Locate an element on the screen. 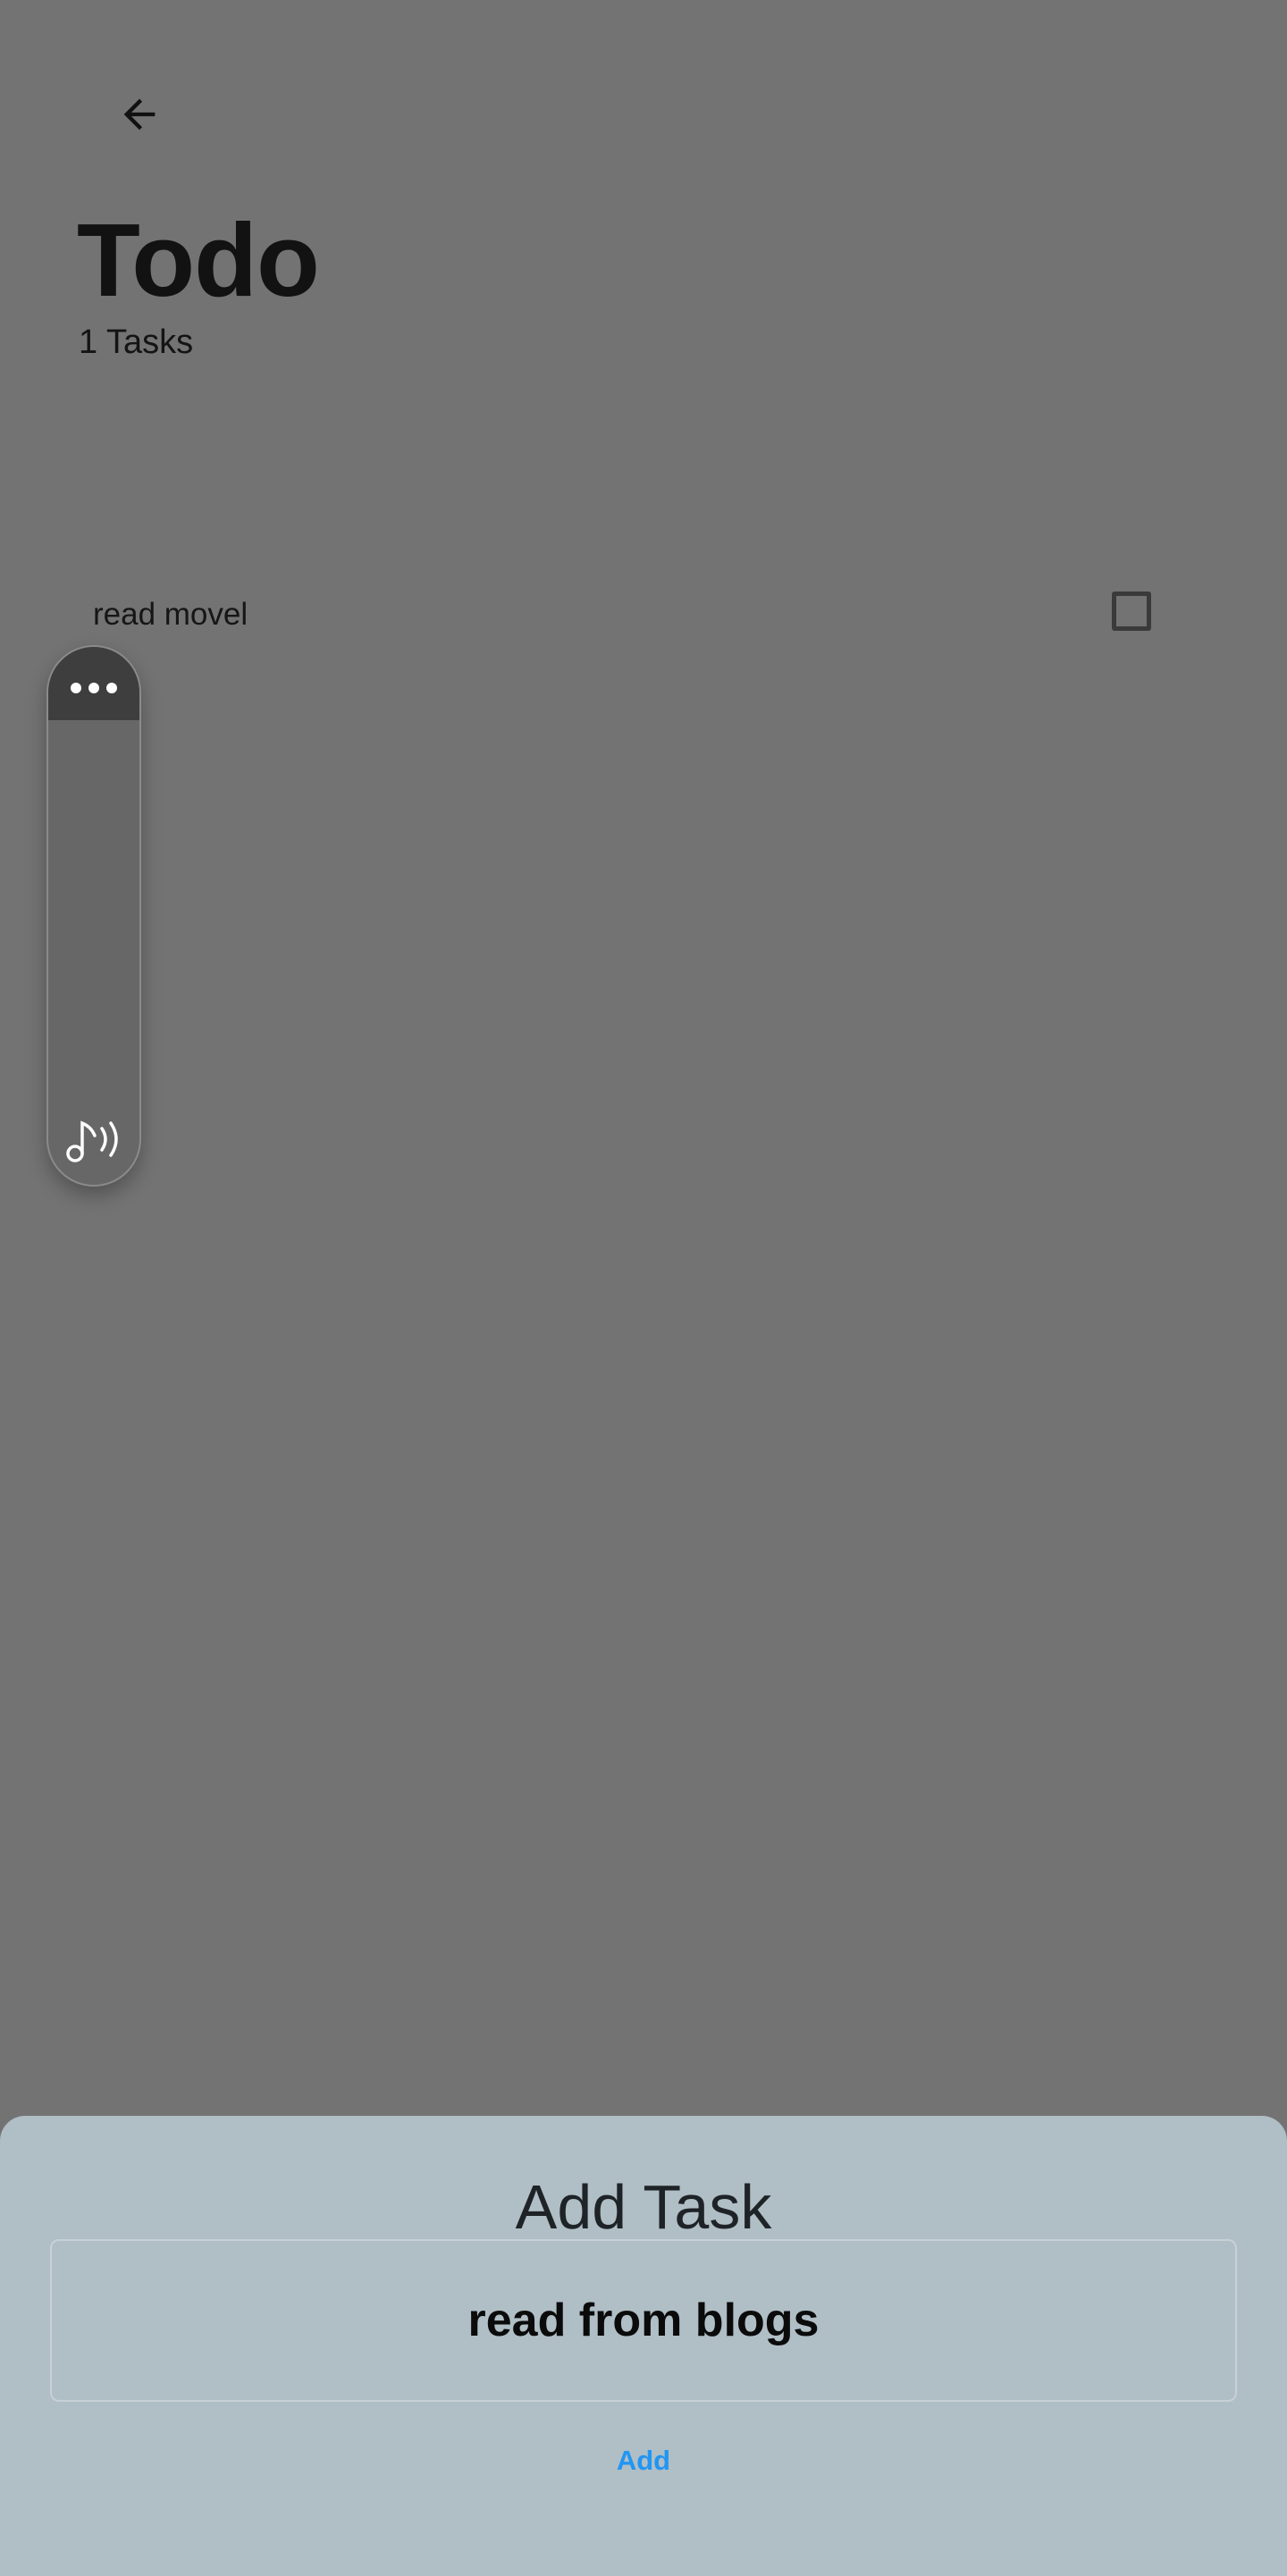  task-input is located at coordinates (643, 2320).